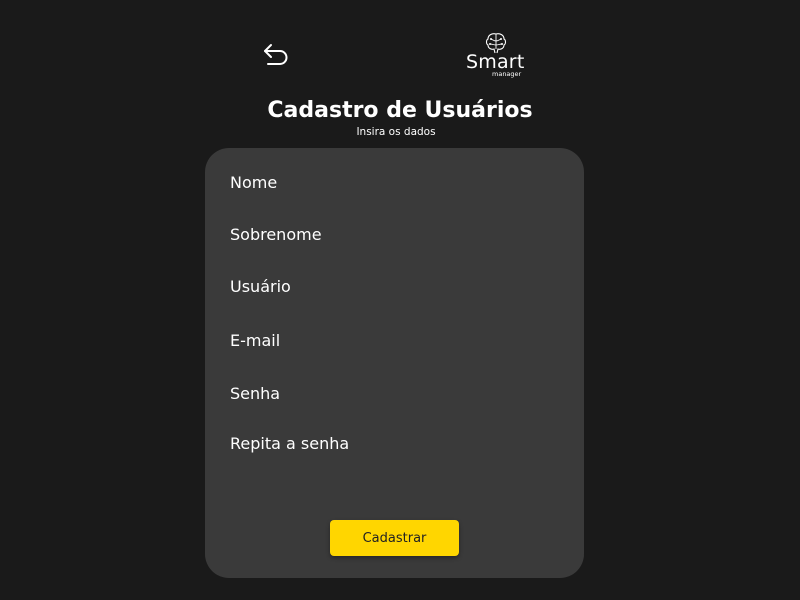 This screenshot has height=600, width=800. Describe the element at coordinates (400, 110) in the screenshot. I see `page-title: Cadastro de Usuários` at that location.